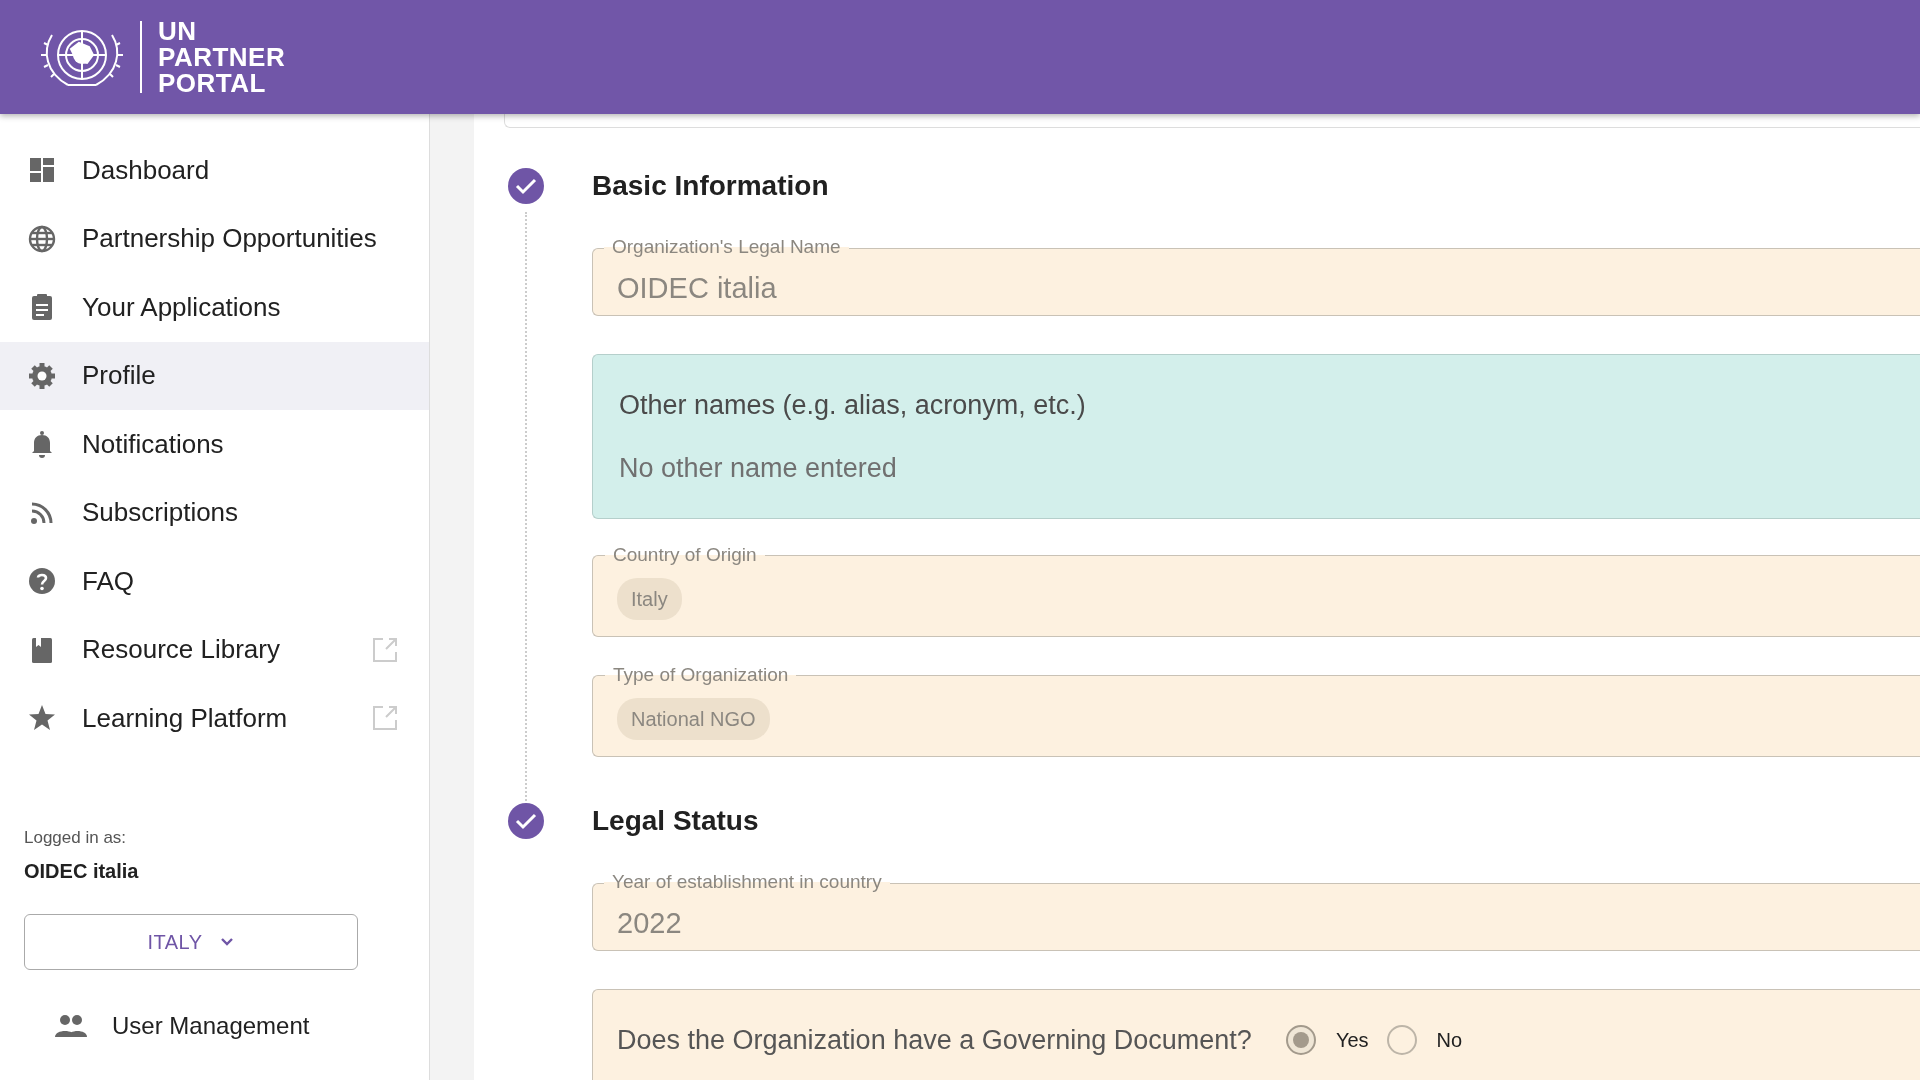  Describe the element at coordinates (214, 238) in the screenshot. I see `sidebar-item: Partnership Opportunities` at that location.